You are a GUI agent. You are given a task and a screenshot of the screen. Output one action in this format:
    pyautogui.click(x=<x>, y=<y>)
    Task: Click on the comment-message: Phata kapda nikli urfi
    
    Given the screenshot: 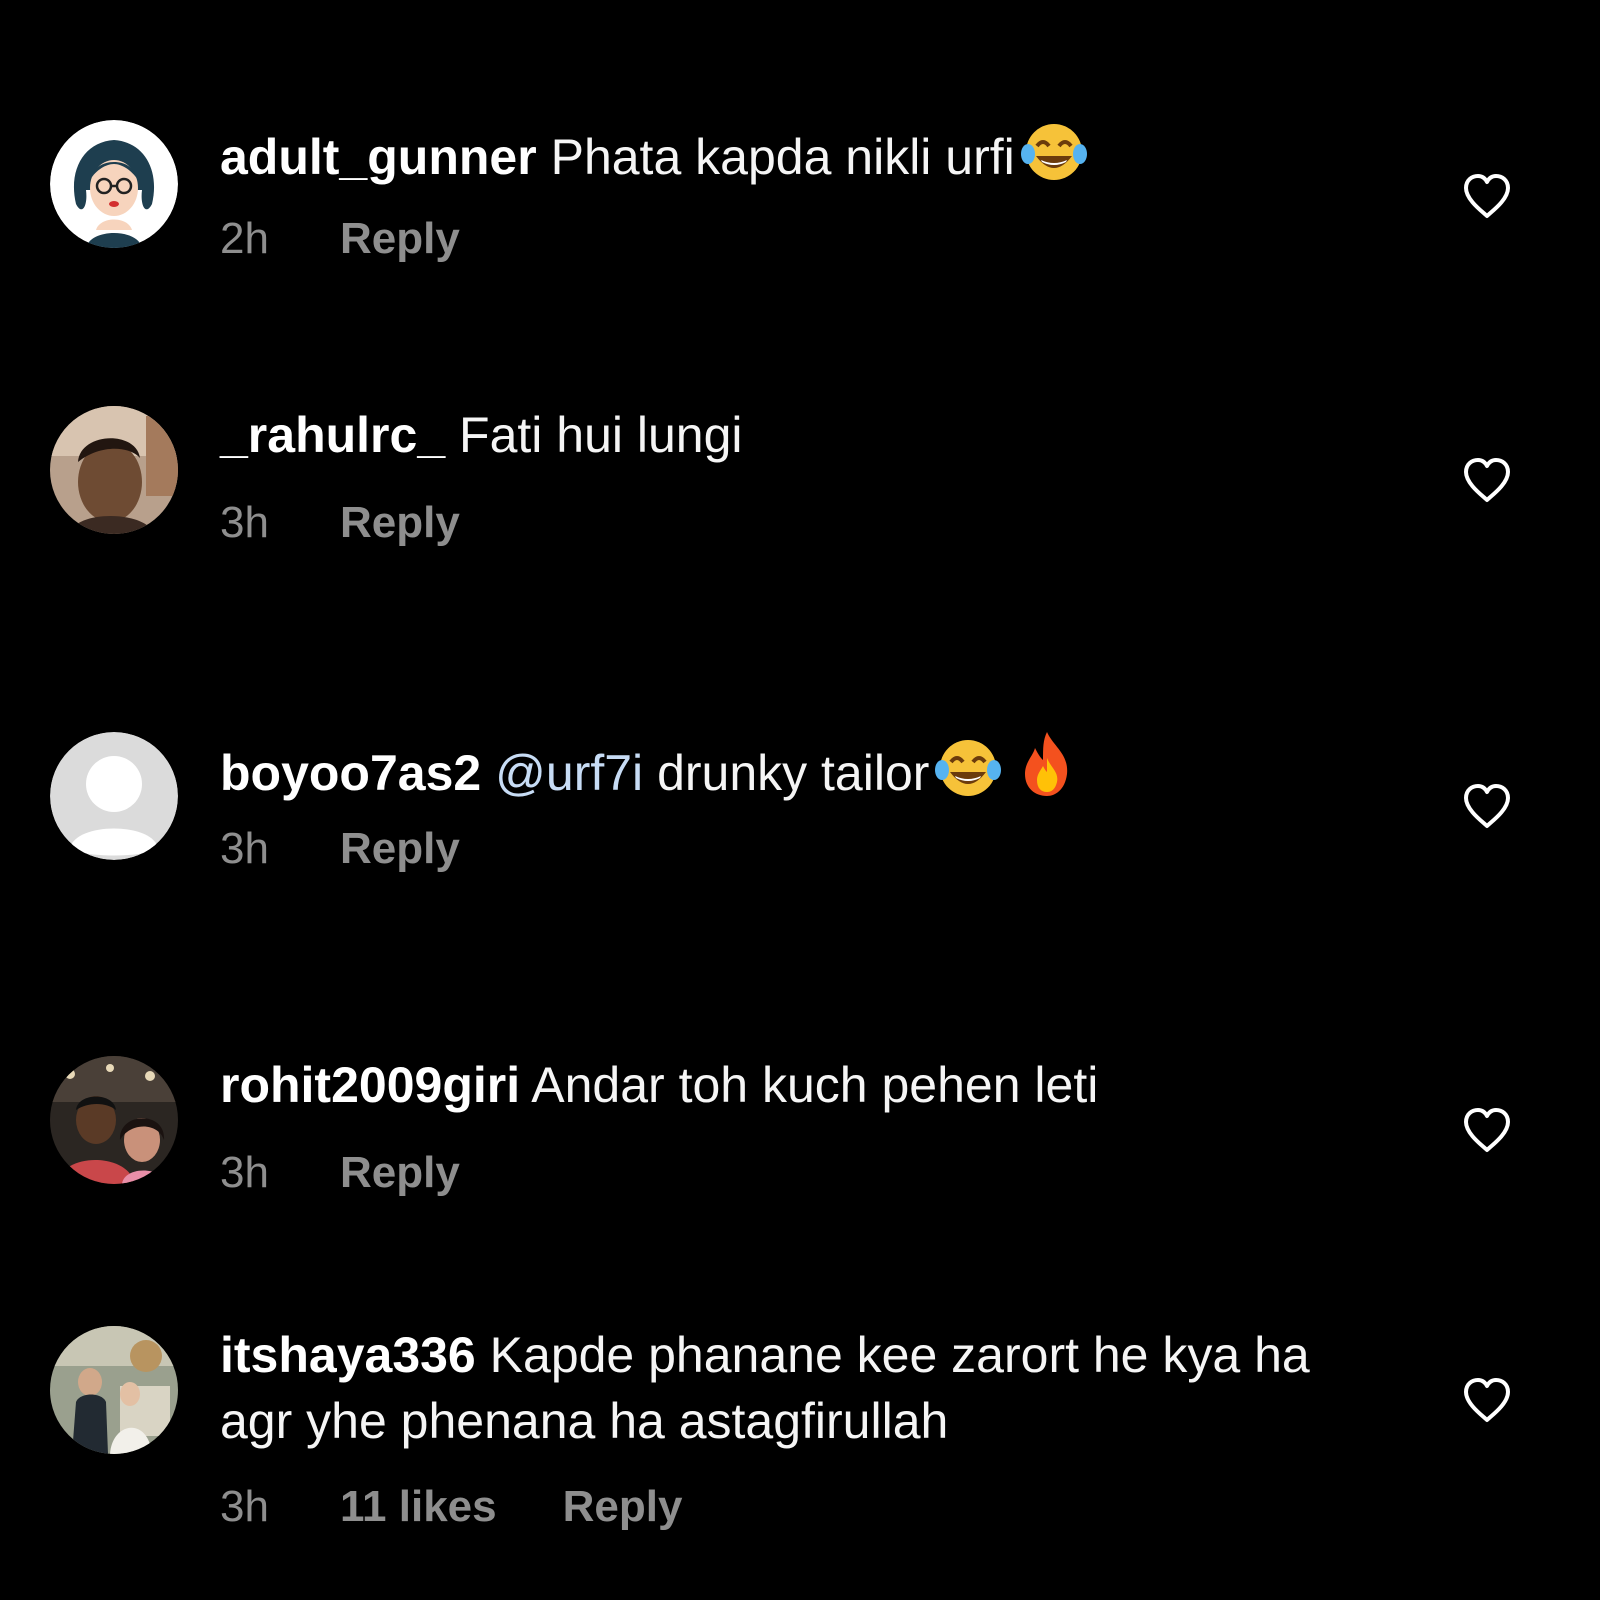 What is the action you would take?
    pyautogui.click(x=782, y=157)
    